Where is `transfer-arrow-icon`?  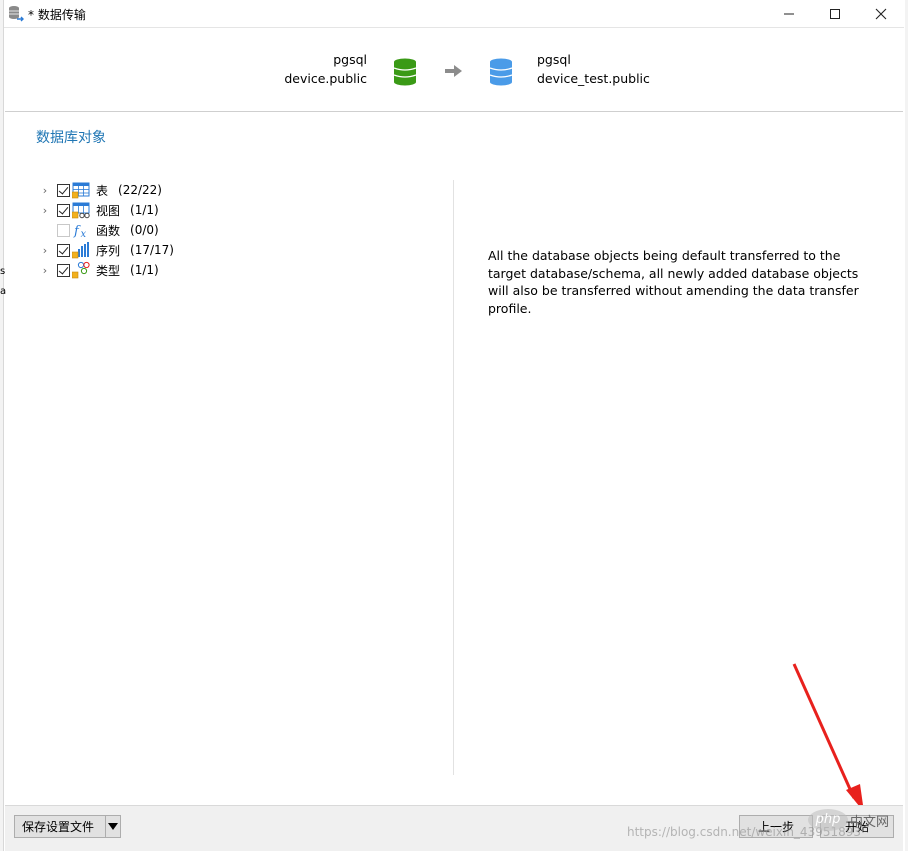
transfer-arrow-icon is located at coordinates (453, 71).